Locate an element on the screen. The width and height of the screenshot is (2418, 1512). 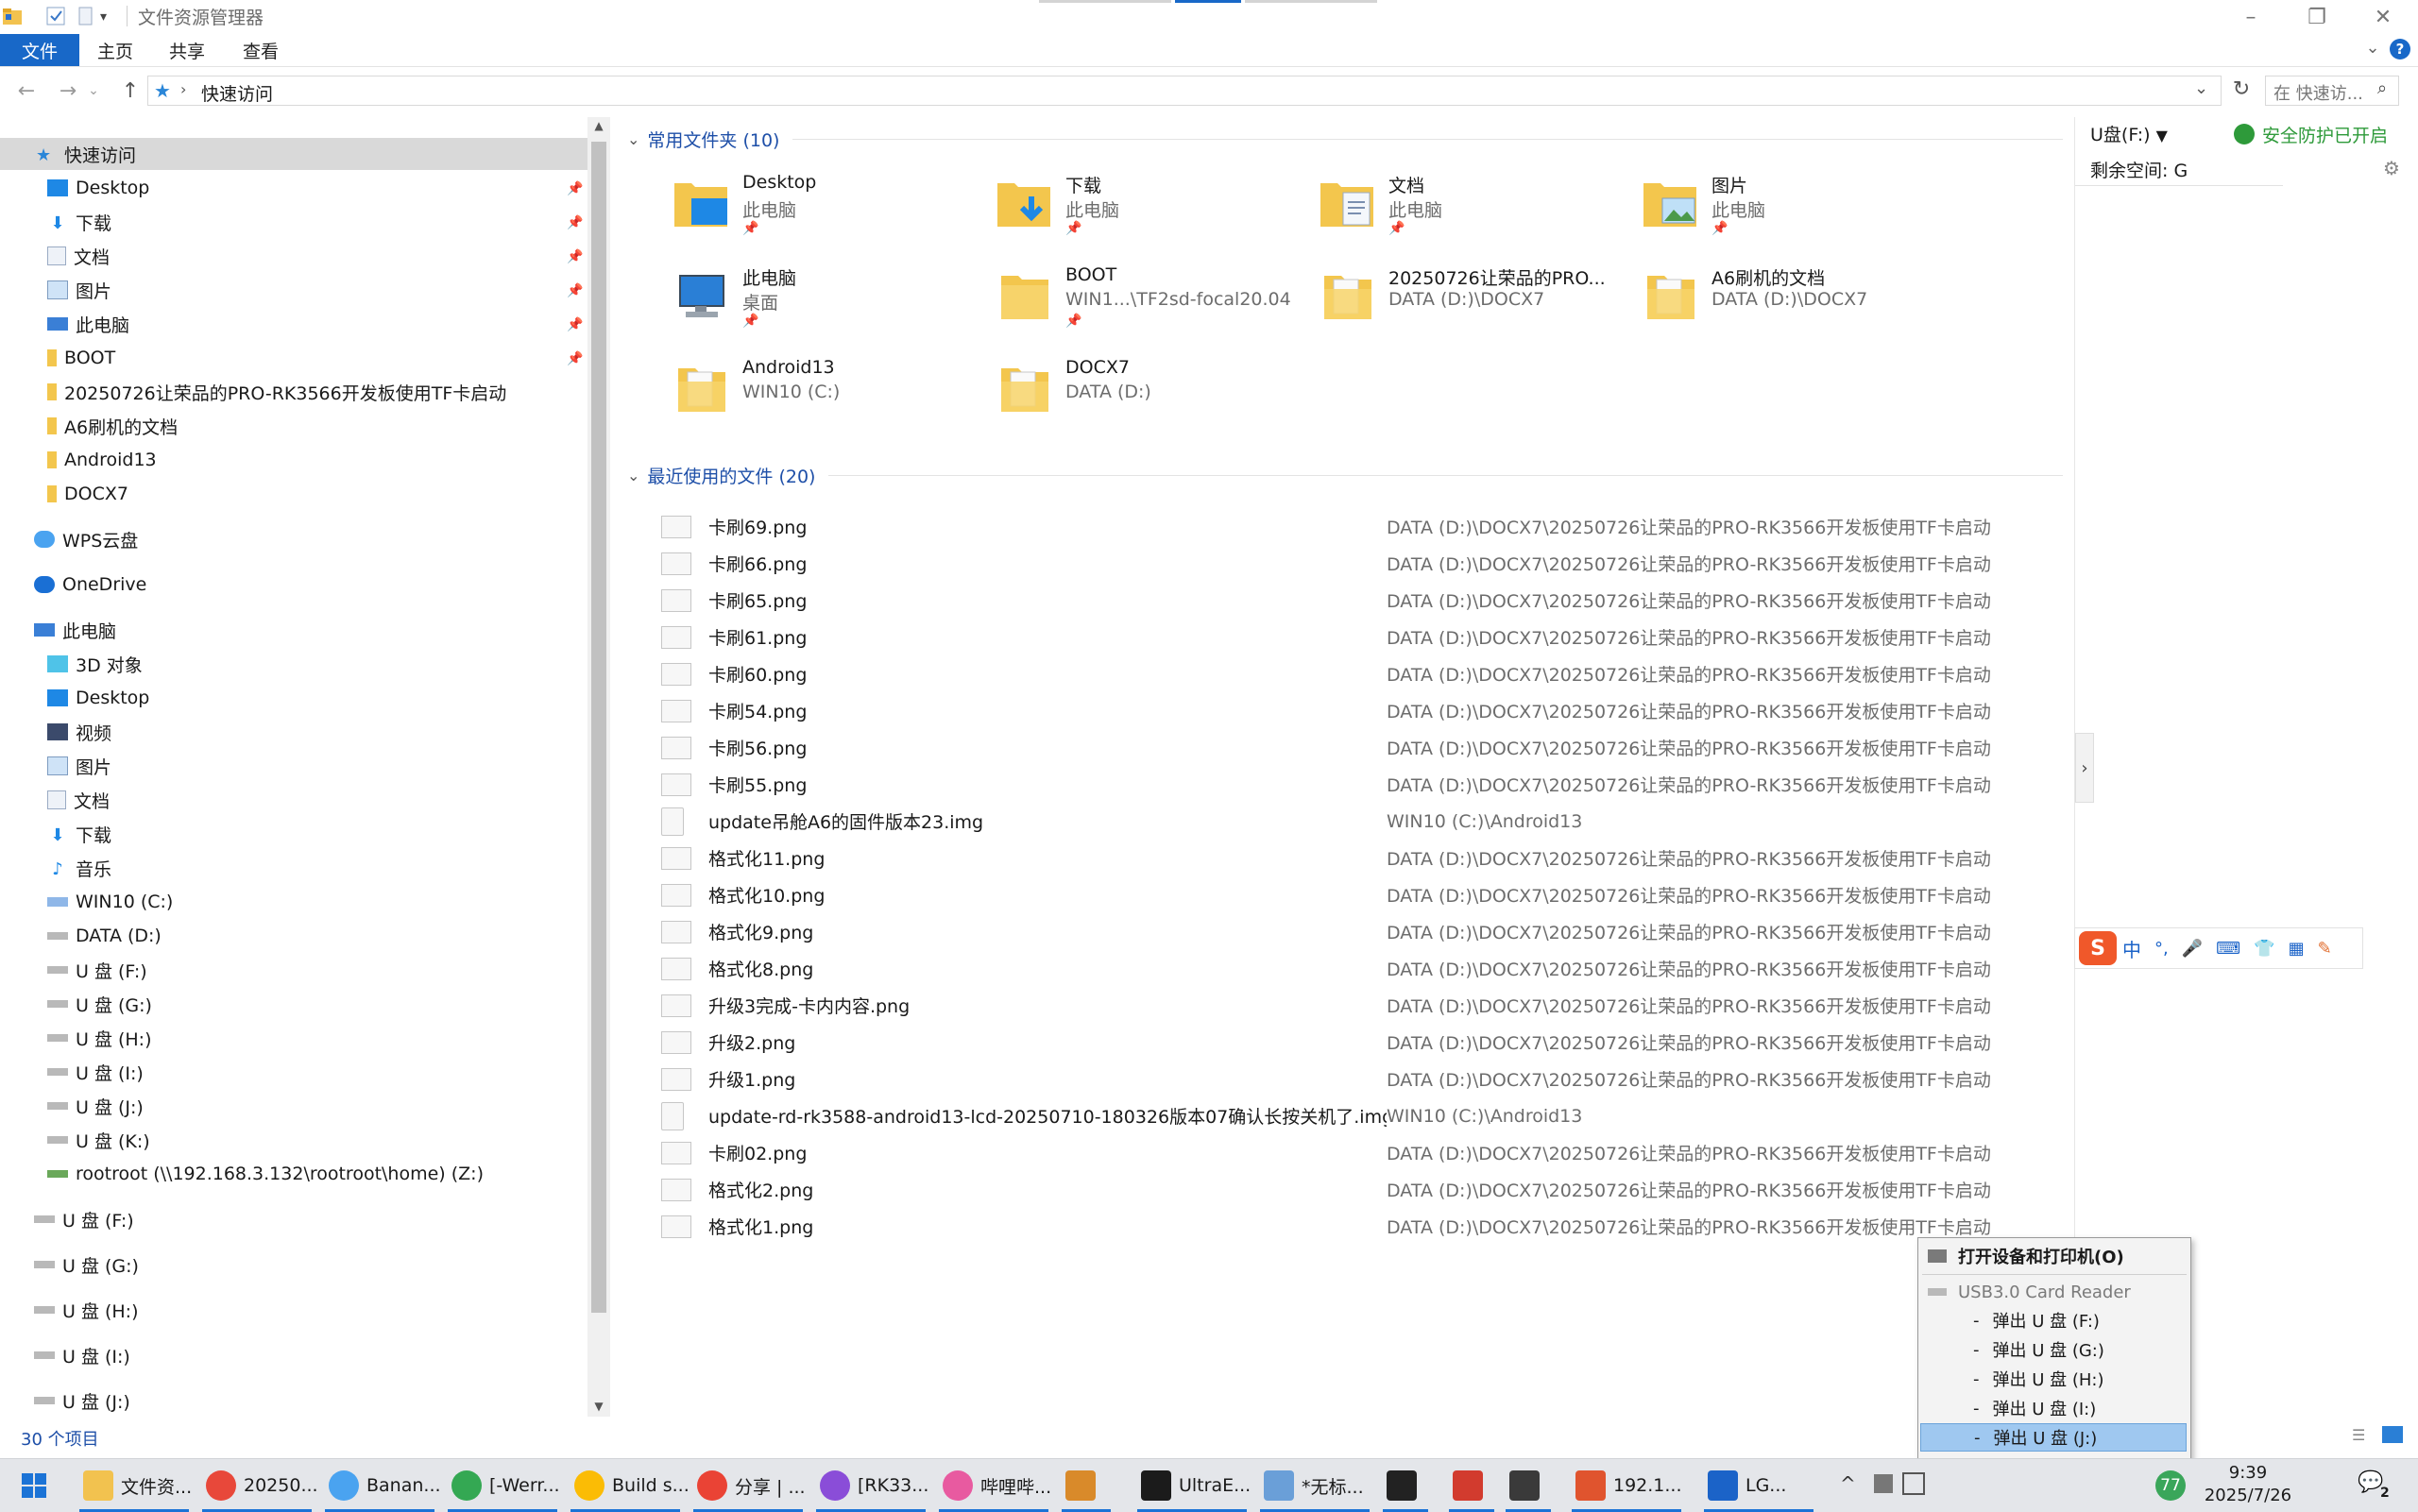
eject-drive-item: - 弹出 U 盘 (H:) is located at coordinates (2079, 1379).